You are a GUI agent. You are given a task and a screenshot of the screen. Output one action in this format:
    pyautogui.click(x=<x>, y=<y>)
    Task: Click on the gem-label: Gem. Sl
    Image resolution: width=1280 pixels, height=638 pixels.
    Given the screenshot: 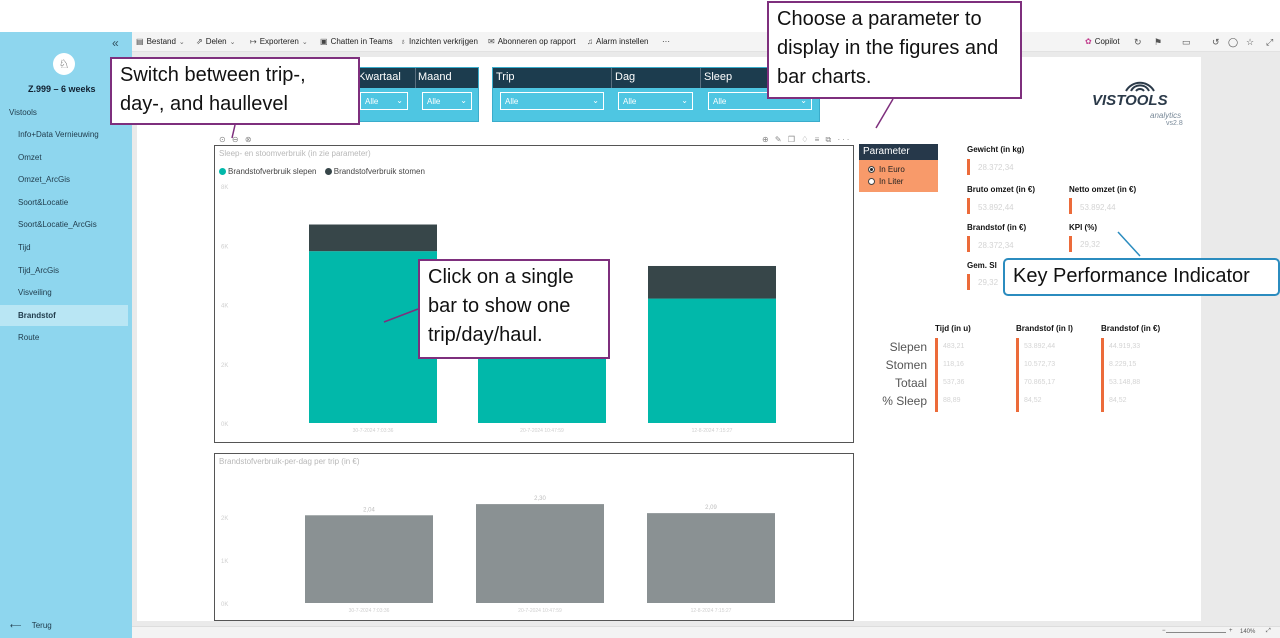 What is the action you would take?
    pyautogui.click(x=982, y=265)
    